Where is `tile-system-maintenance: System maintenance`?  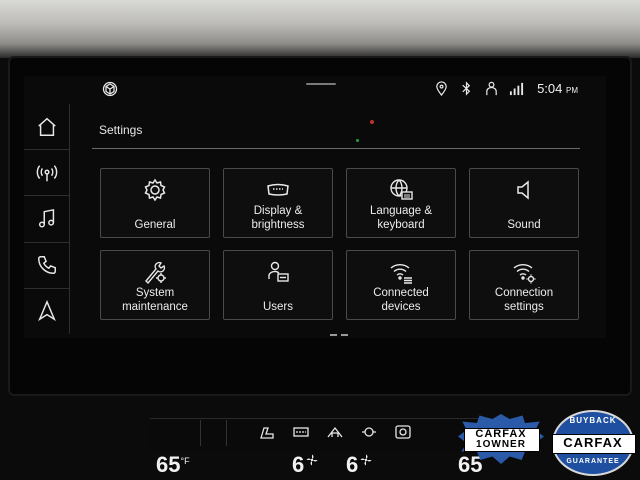 tile-system-maintenance: System maintenance is located at coordinates (155, 285).